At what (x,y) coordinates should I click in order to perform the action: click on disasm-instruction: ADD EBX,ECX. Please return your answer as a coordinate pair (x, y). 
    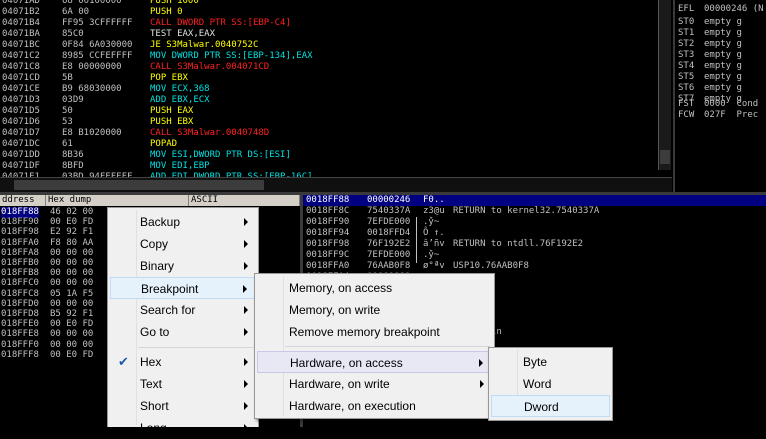
    Looking at the image, I should click on (180, 100).